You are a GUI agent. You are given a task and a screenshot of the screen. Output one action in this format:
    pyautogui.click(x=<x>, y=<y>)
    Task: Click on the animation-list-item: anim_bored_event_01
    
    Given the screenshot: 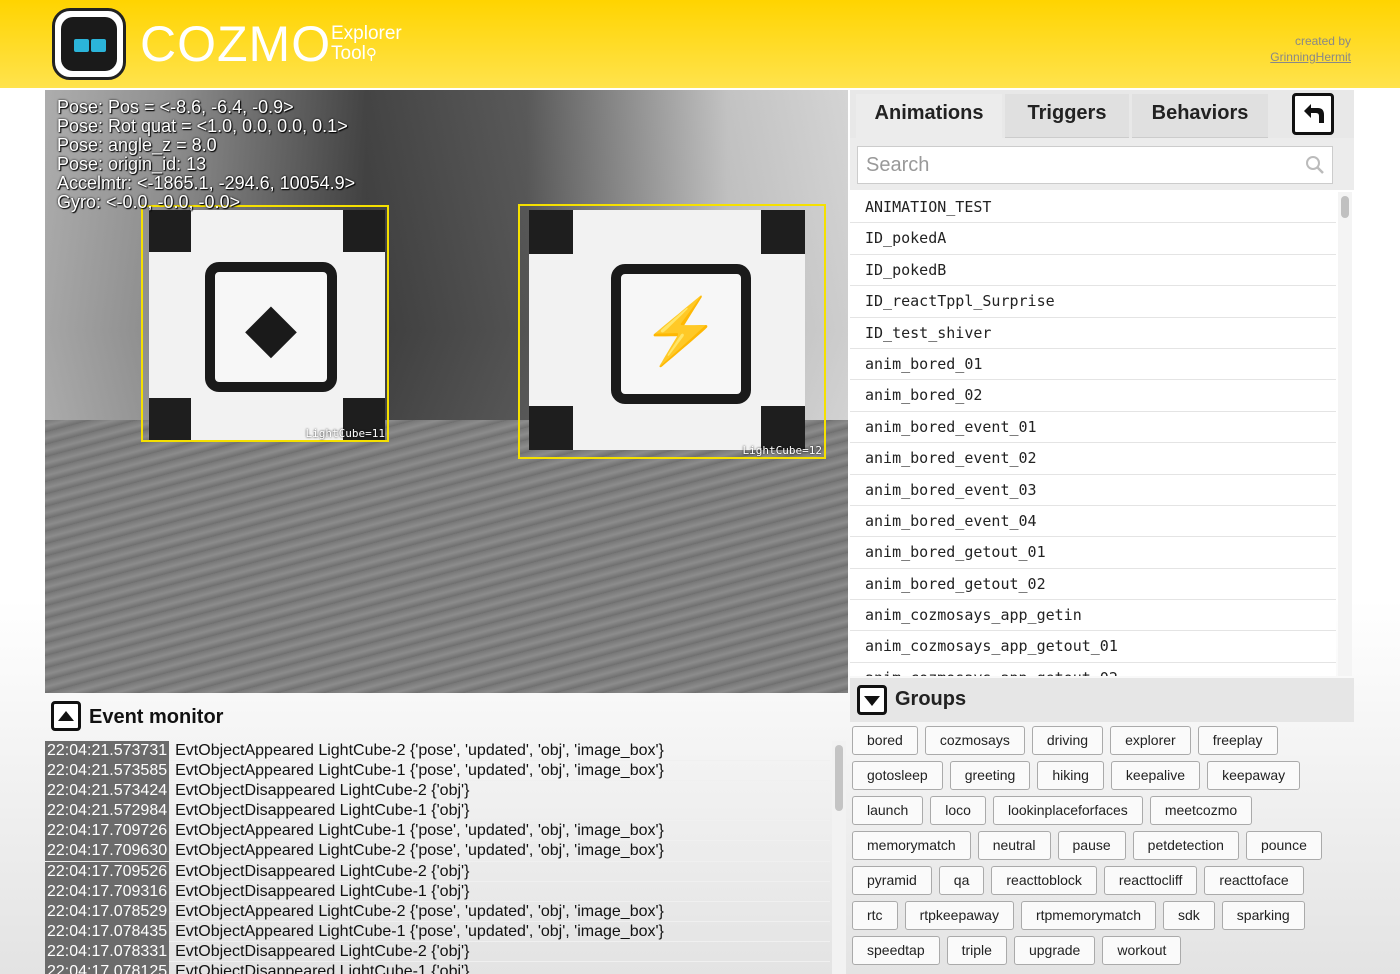 What is the action you would take?
    pyautogui.click(x=1093, y=428)
    